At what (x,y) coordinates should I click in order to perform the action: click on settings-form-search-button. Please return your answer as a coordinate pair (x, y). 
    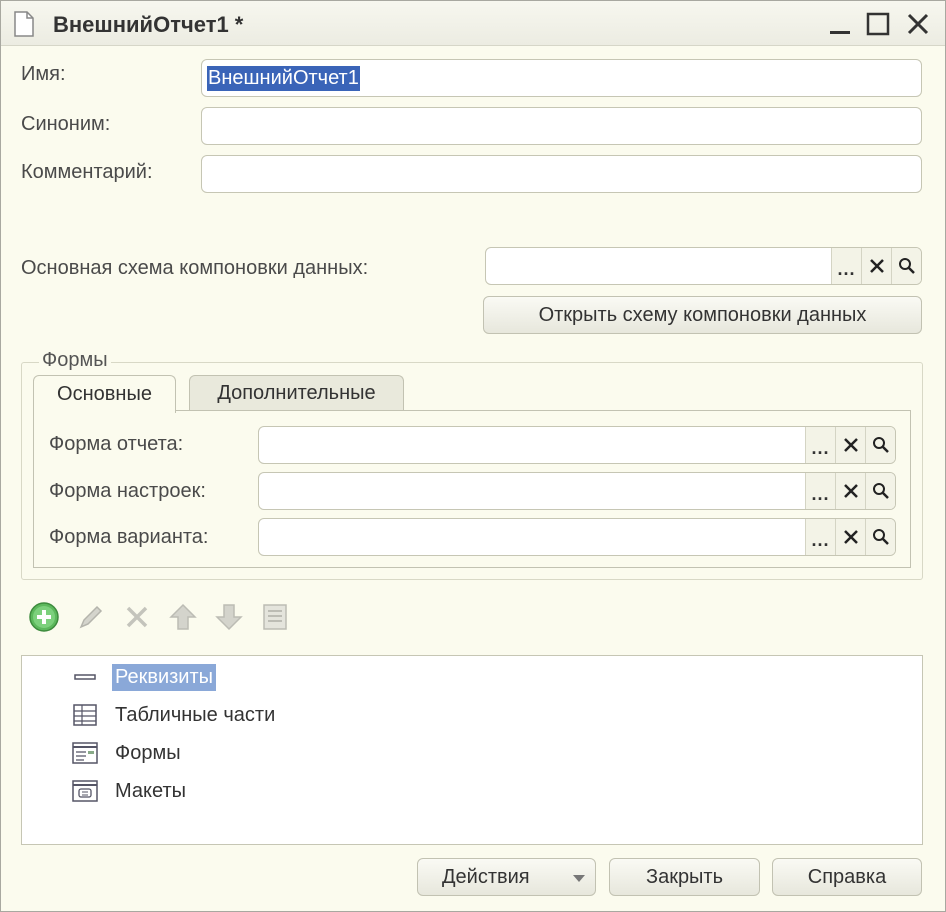
    Looking at the image, I should click on (880, 491).